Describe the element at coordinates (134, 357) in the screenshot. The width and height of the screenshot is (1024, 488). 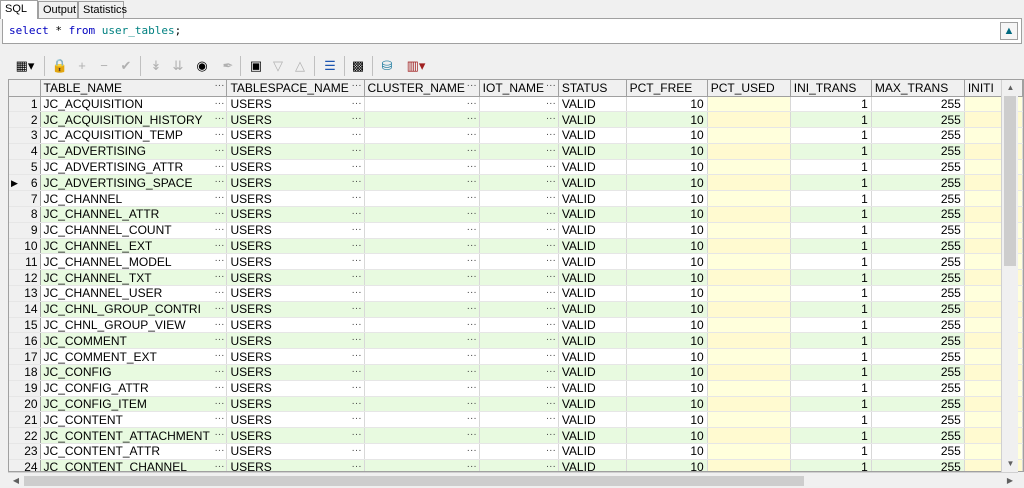
I see `cell-table-name: JC_COMMENT_EXT ···` at that location.